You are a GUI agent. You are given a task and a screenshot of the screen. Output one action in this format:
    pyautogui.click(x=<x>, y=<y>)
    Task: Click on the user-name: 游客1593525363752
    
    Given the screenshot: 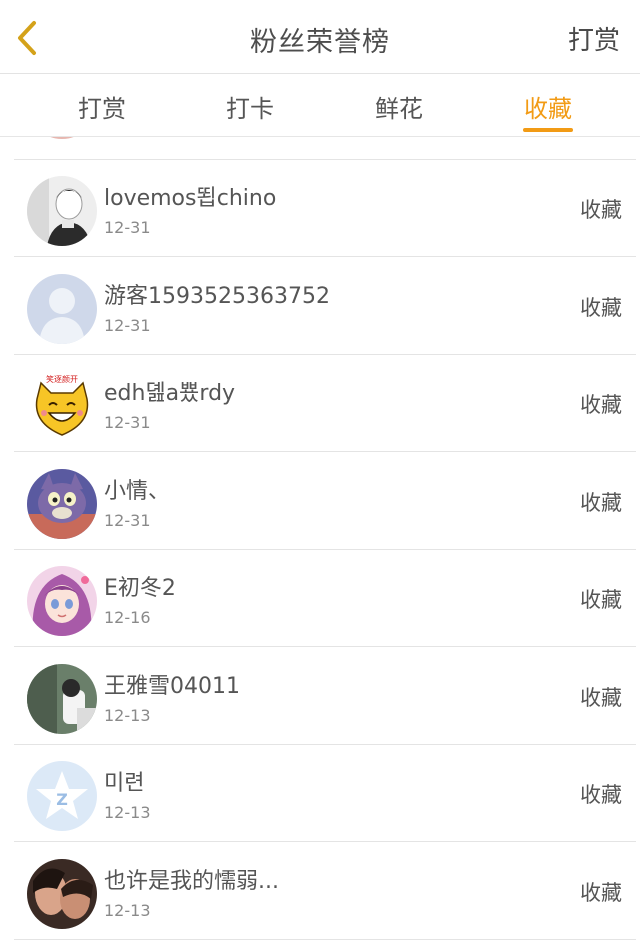 What is the action you would take?
    pyautogui.click(x=217, y=296)
    